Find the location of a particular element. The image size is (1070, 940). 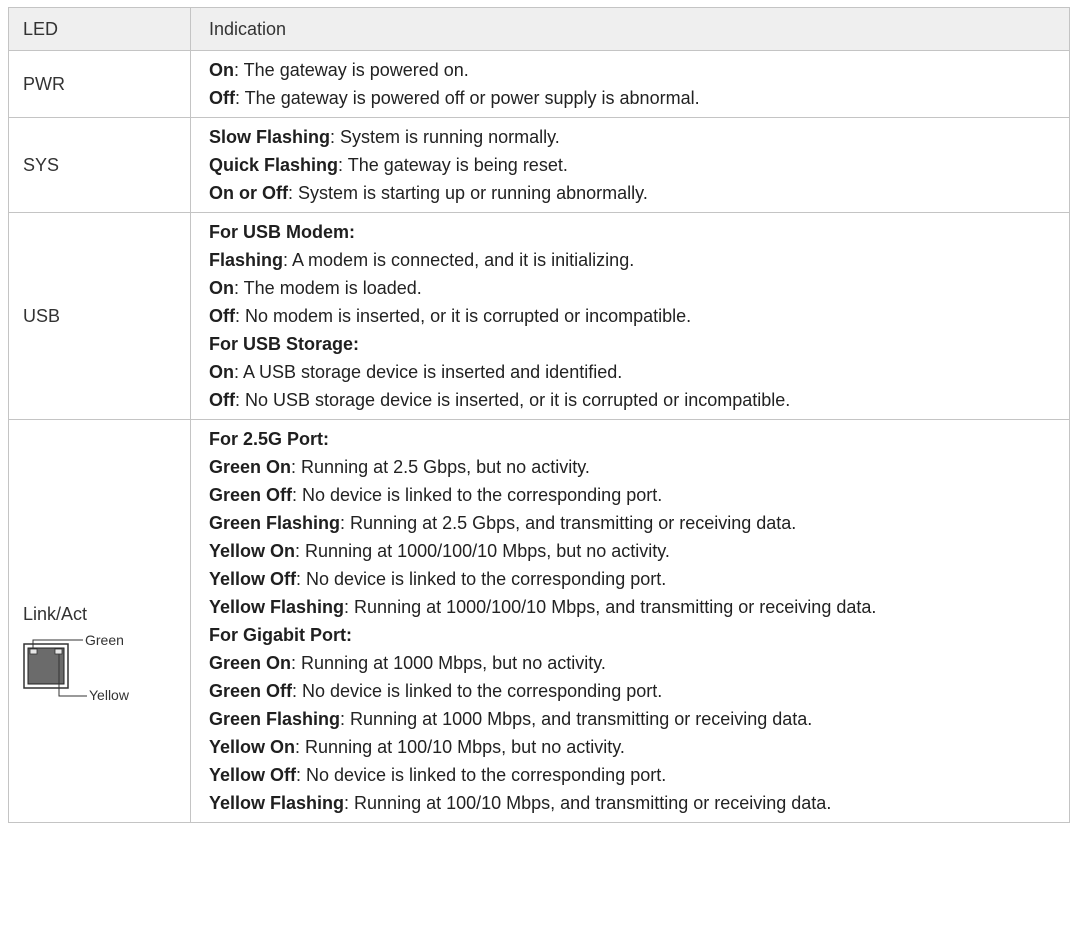

indication-line: On: The gateway is powered on. is located at coordinates (636, 70).